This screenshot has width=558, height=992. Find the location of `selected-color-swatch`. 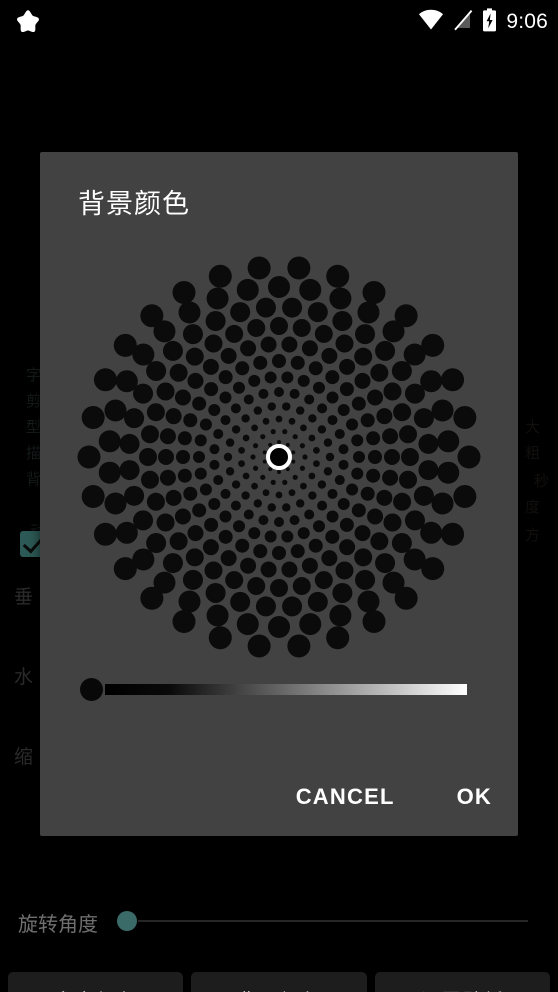

selected-color-swatch is located at coordinates (279, 457).